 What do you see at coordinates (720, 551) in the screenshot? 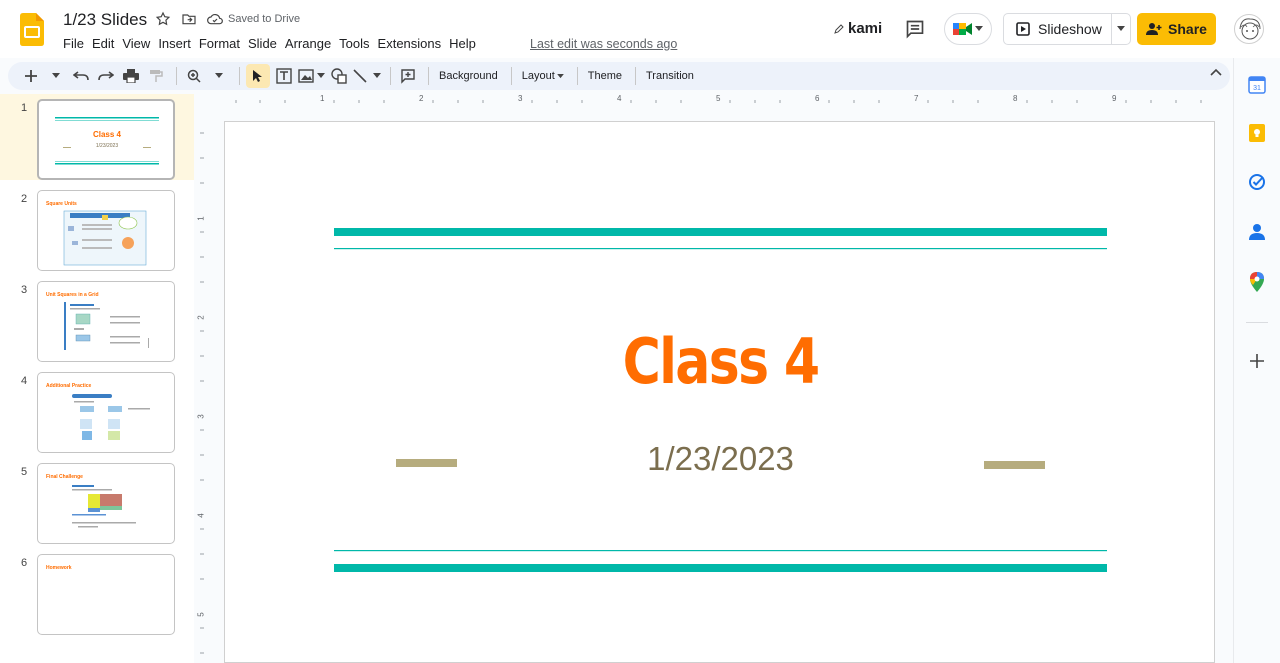
I see `teal-bar-bottom-thin` at bounding box center [720, 551].